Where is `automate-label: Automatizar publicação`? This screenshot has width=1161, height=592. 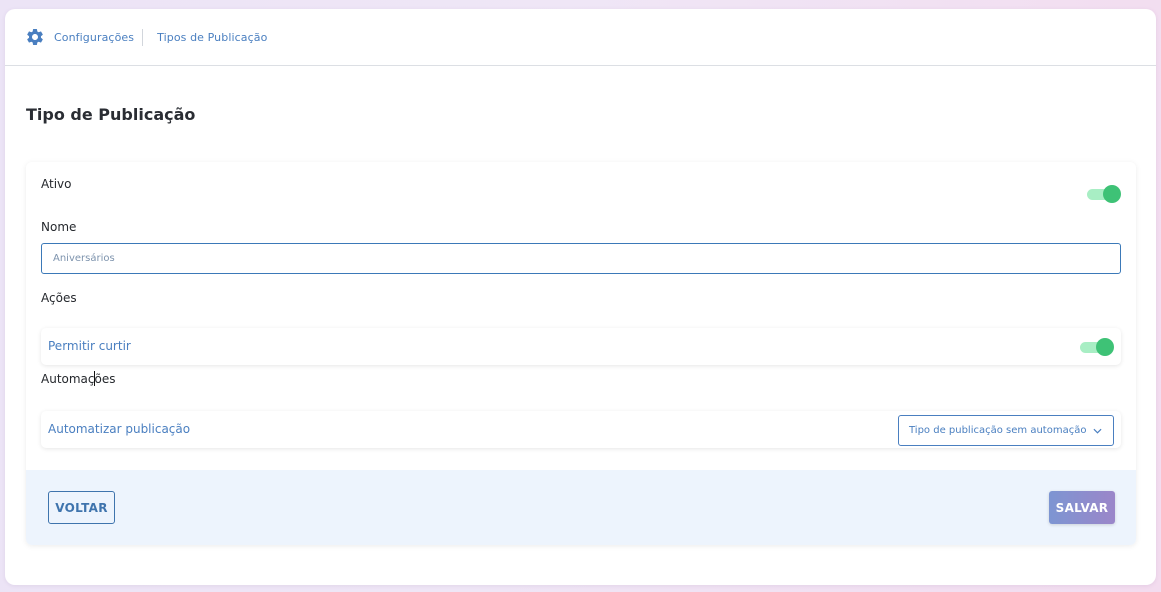 automate-label: Automatizar publicação is located at coordinates (119, 429).